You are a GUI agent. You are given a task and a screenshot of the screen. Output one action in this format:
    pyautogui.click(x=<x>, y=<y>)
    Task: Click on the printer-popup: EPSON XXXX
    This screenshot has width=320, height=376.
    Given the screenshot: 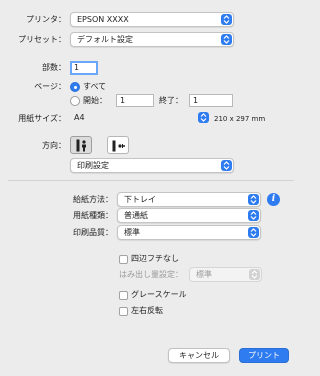 What is the action you would take?
    pyautogui.click(x=152, y=19)
    